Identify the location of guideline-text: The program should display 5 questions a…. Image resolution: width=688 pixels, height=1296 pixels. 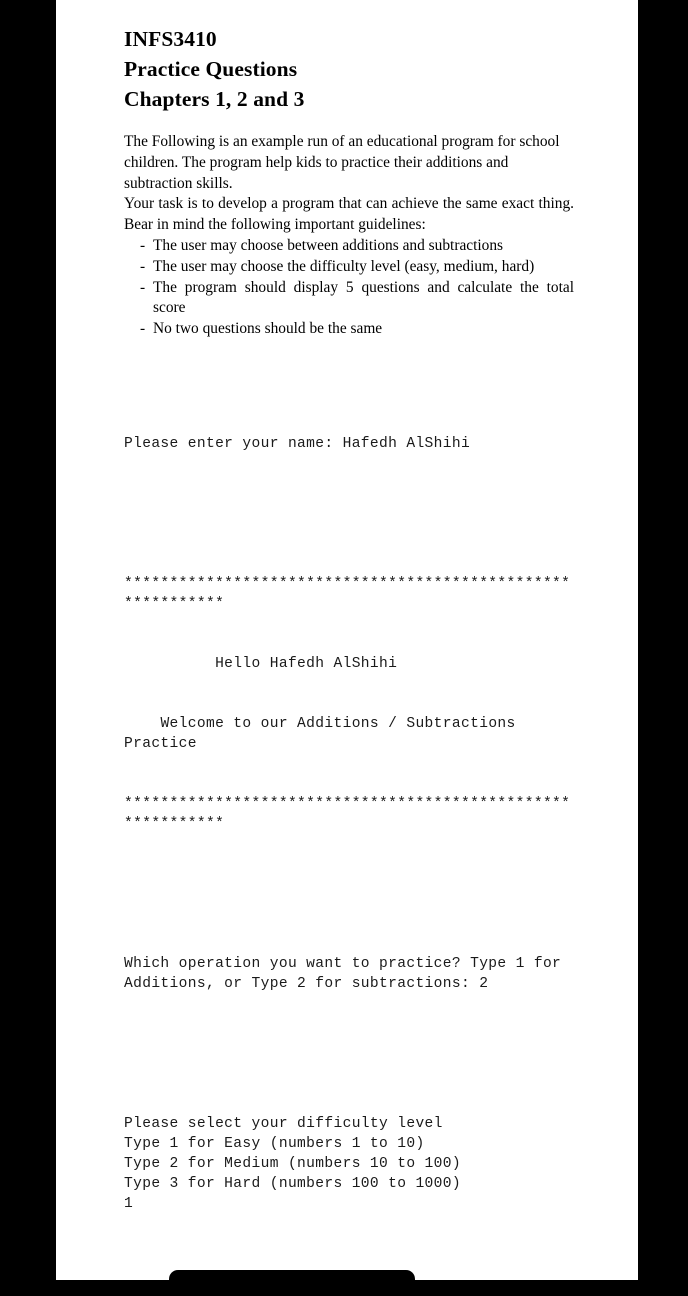
(363, 297).